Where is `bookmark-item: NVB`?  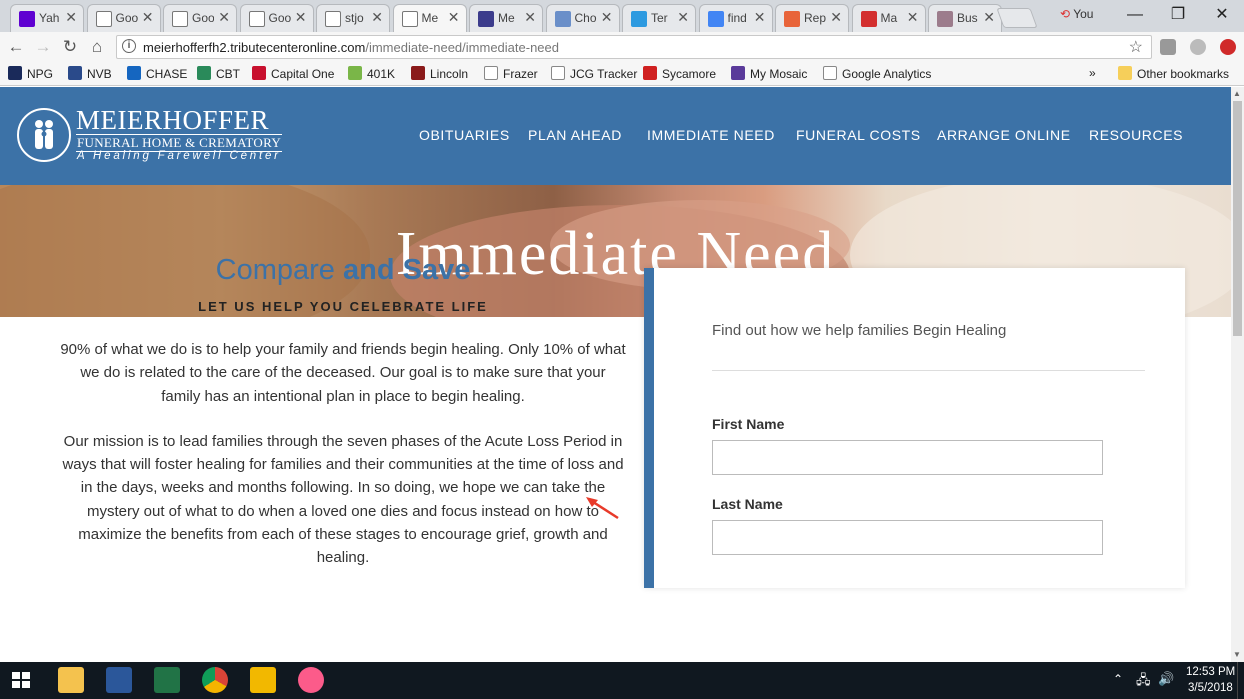
bookmark-item: NVB is located at coordinates (90, 73).